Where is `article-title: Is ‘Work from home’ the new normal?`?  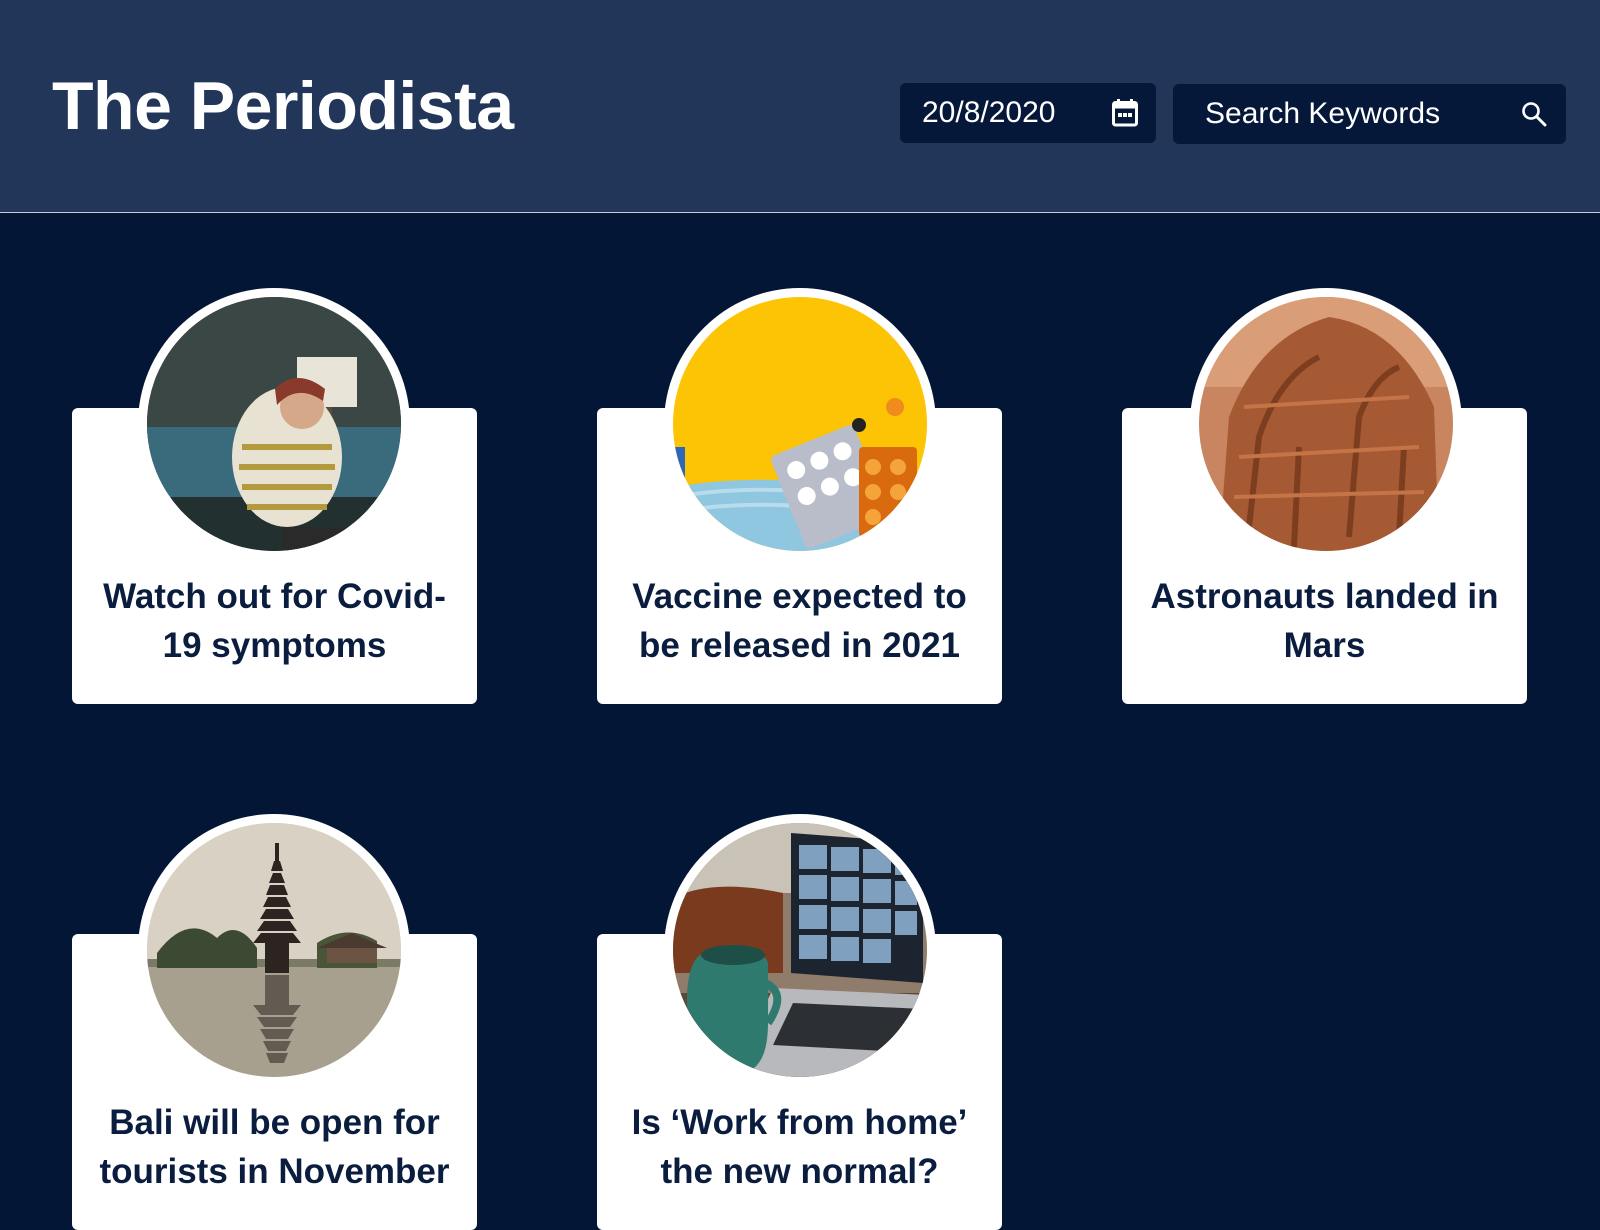
article-title: Is ‘Work from home’ the new normal? is located at coordinates (799, 1147).